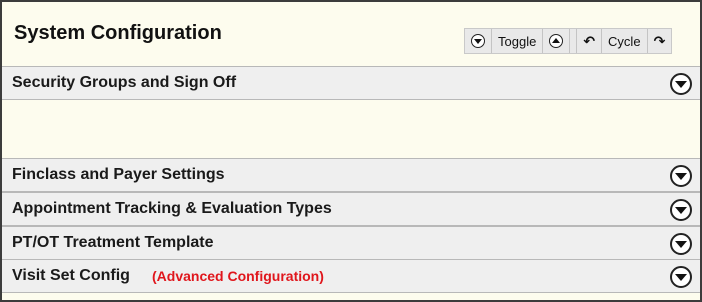  I want to click on section-header-security-groups: Security Groups and Sign Off, so click(351, 83).